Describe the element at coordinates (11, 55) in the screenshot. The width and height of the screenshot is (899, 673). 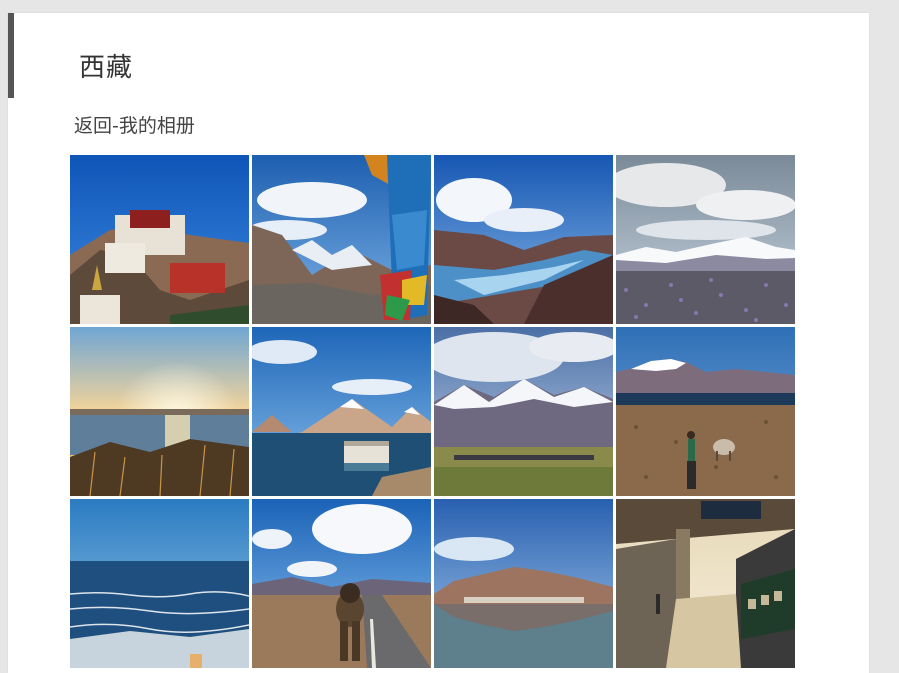
I see `title-accent-bar` at that location.